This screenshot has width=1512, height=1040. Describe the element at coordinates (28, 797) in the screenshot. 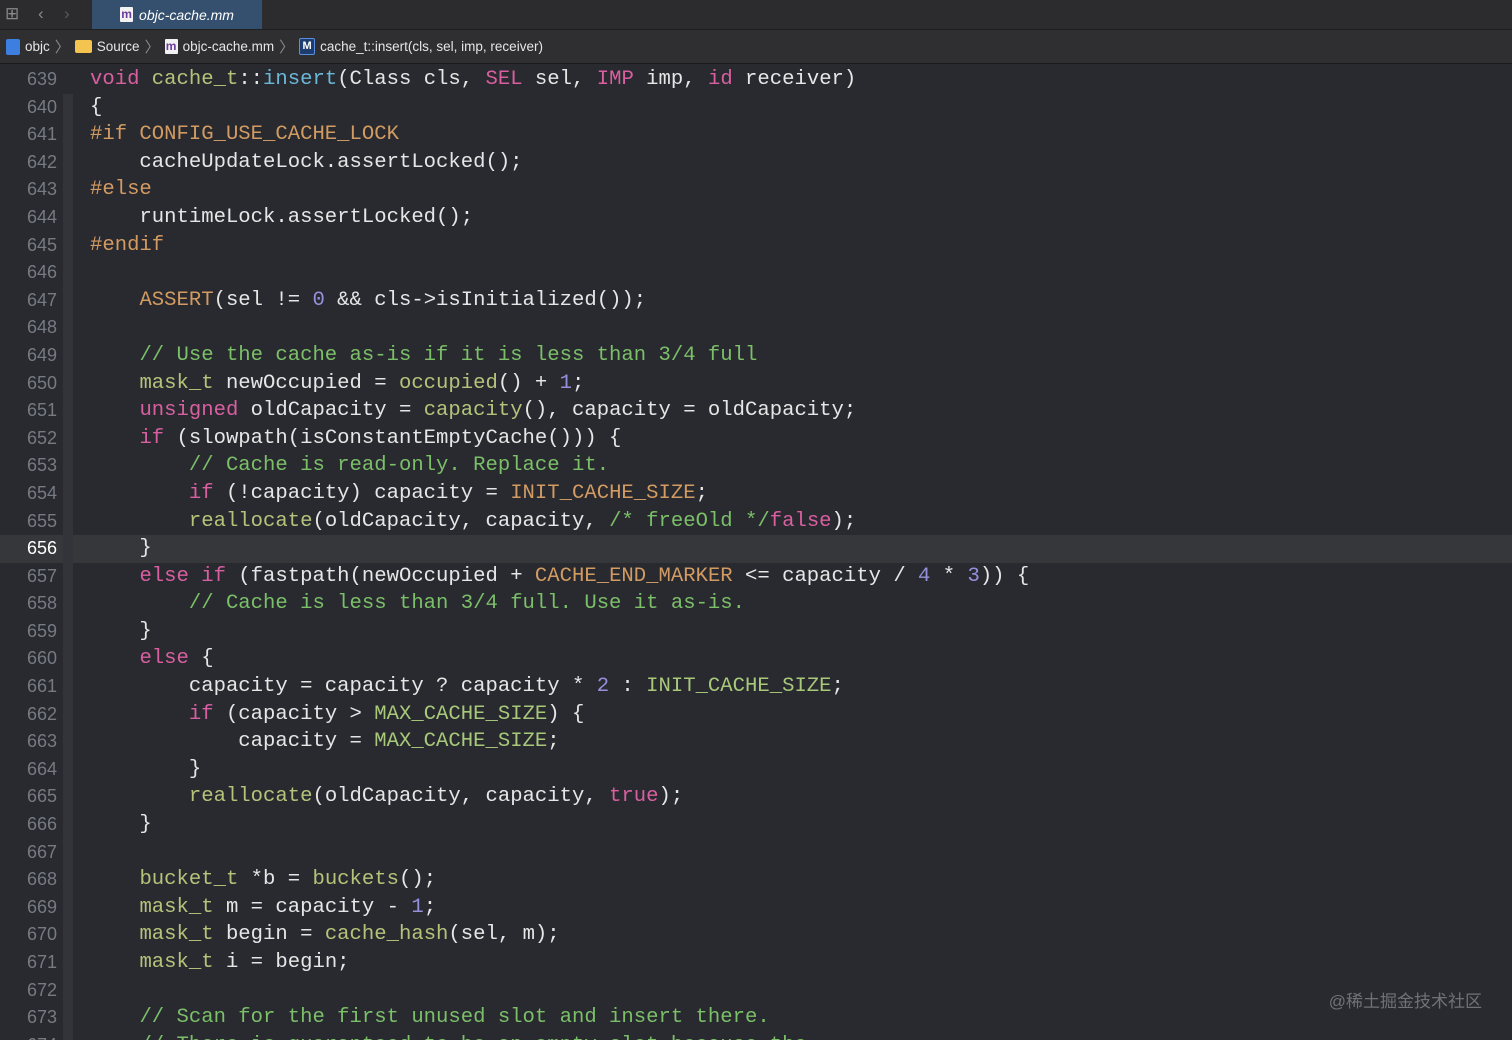

I see `line-number: 665` at that location.